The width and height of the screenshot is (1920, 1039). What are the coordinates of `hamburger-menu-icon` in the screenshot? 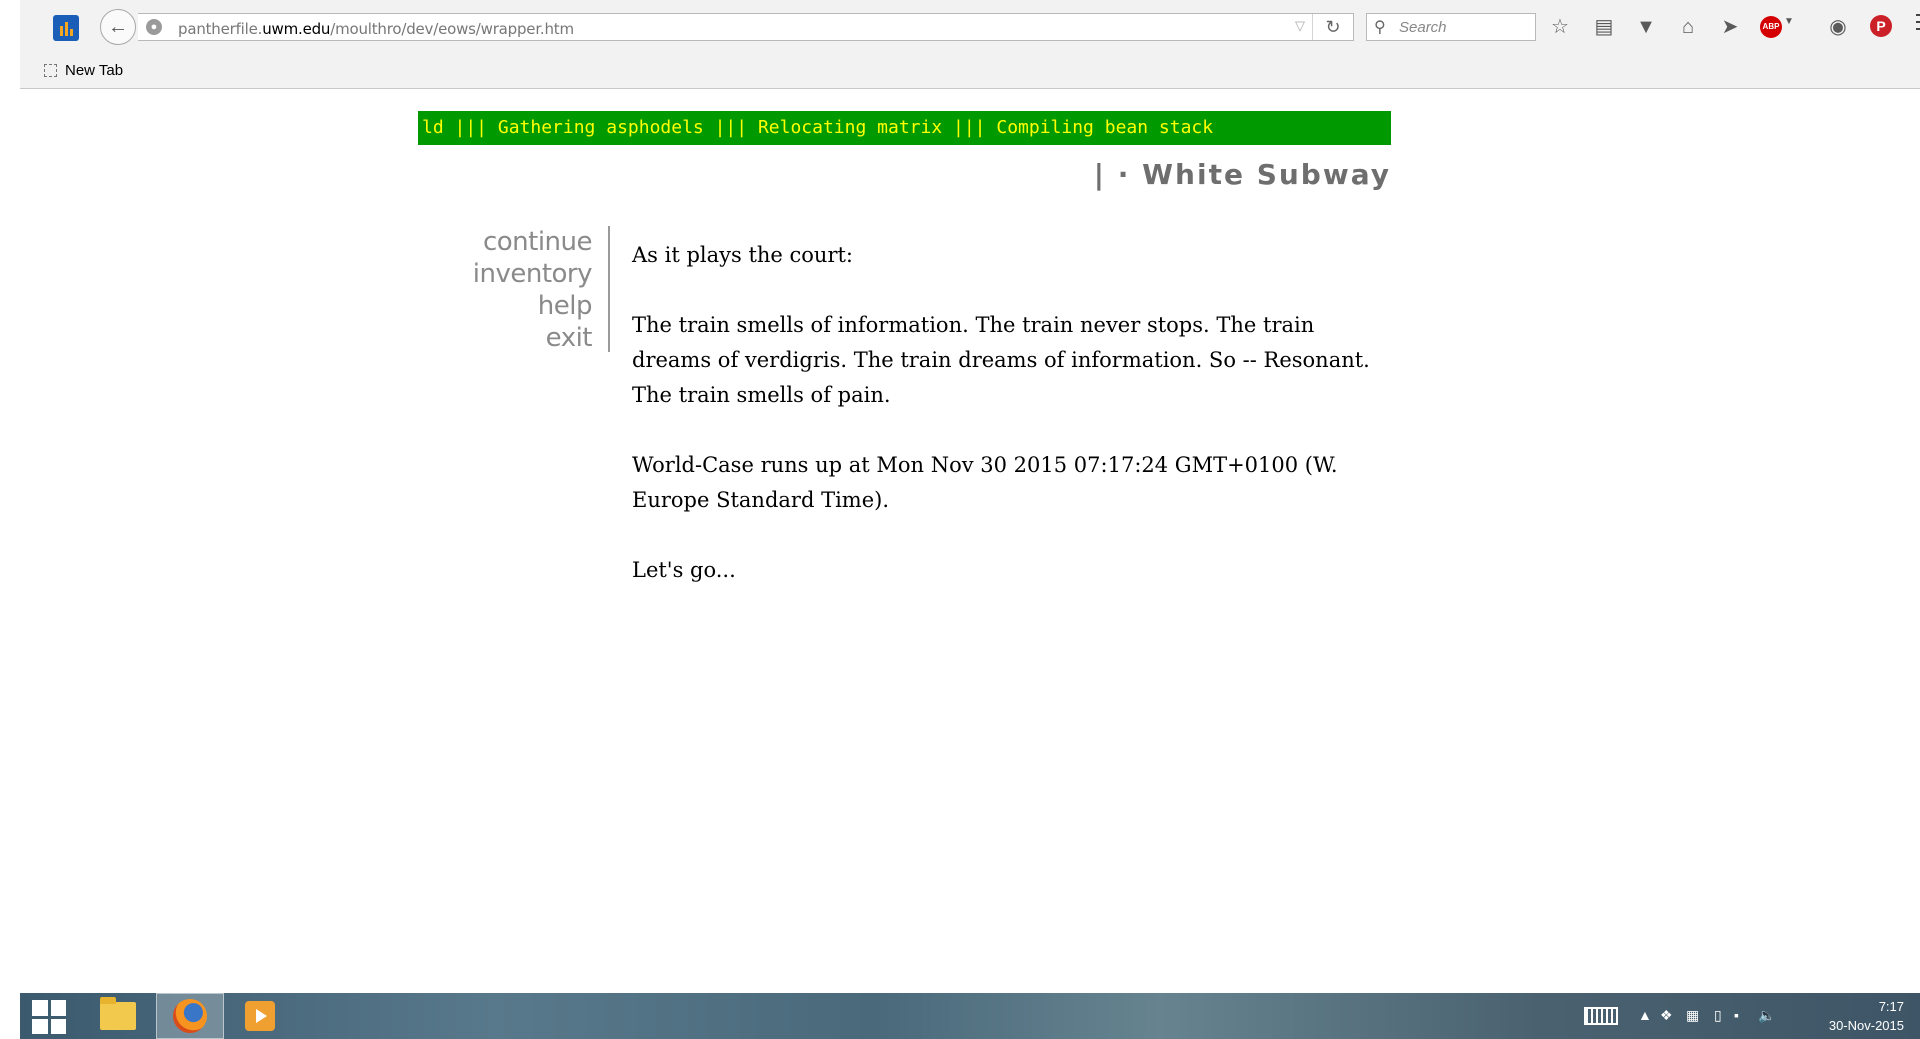 It's located at (1918, 22).